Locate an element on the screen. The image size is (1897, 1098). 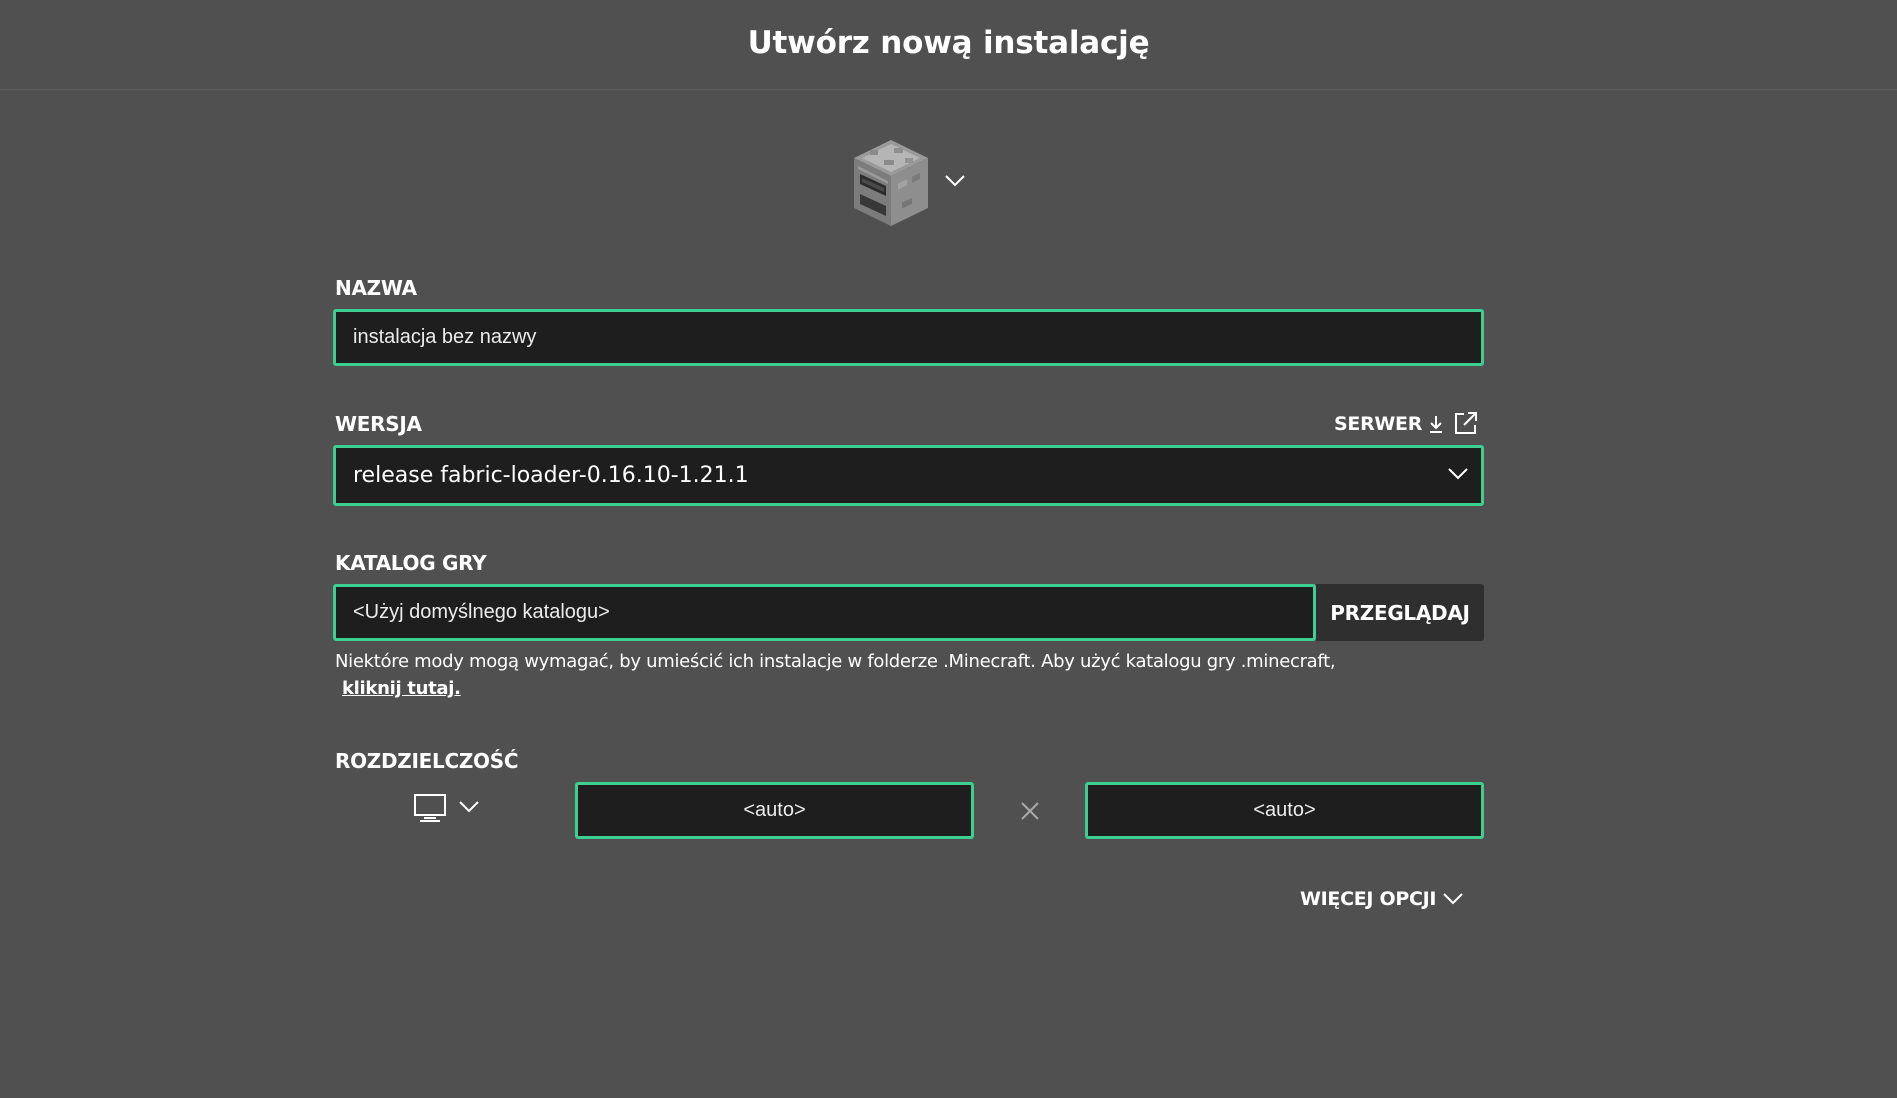
resolution-height-input: <auto> is located at coordinates (1284, 810).